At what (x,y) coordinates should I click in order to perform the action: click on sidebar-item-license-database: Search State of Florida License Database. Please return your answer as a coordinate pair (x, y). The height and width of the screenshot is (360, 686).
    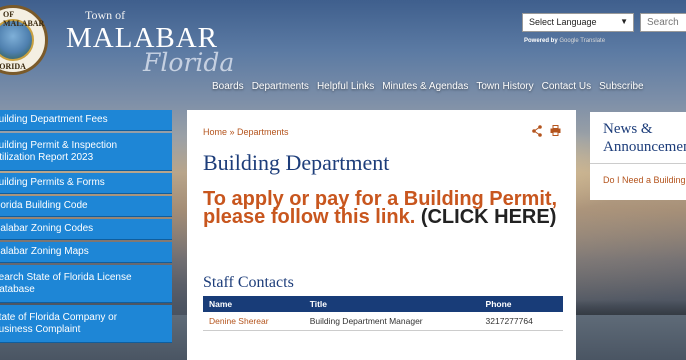
    Looking at the image, I should click on (86, 284).